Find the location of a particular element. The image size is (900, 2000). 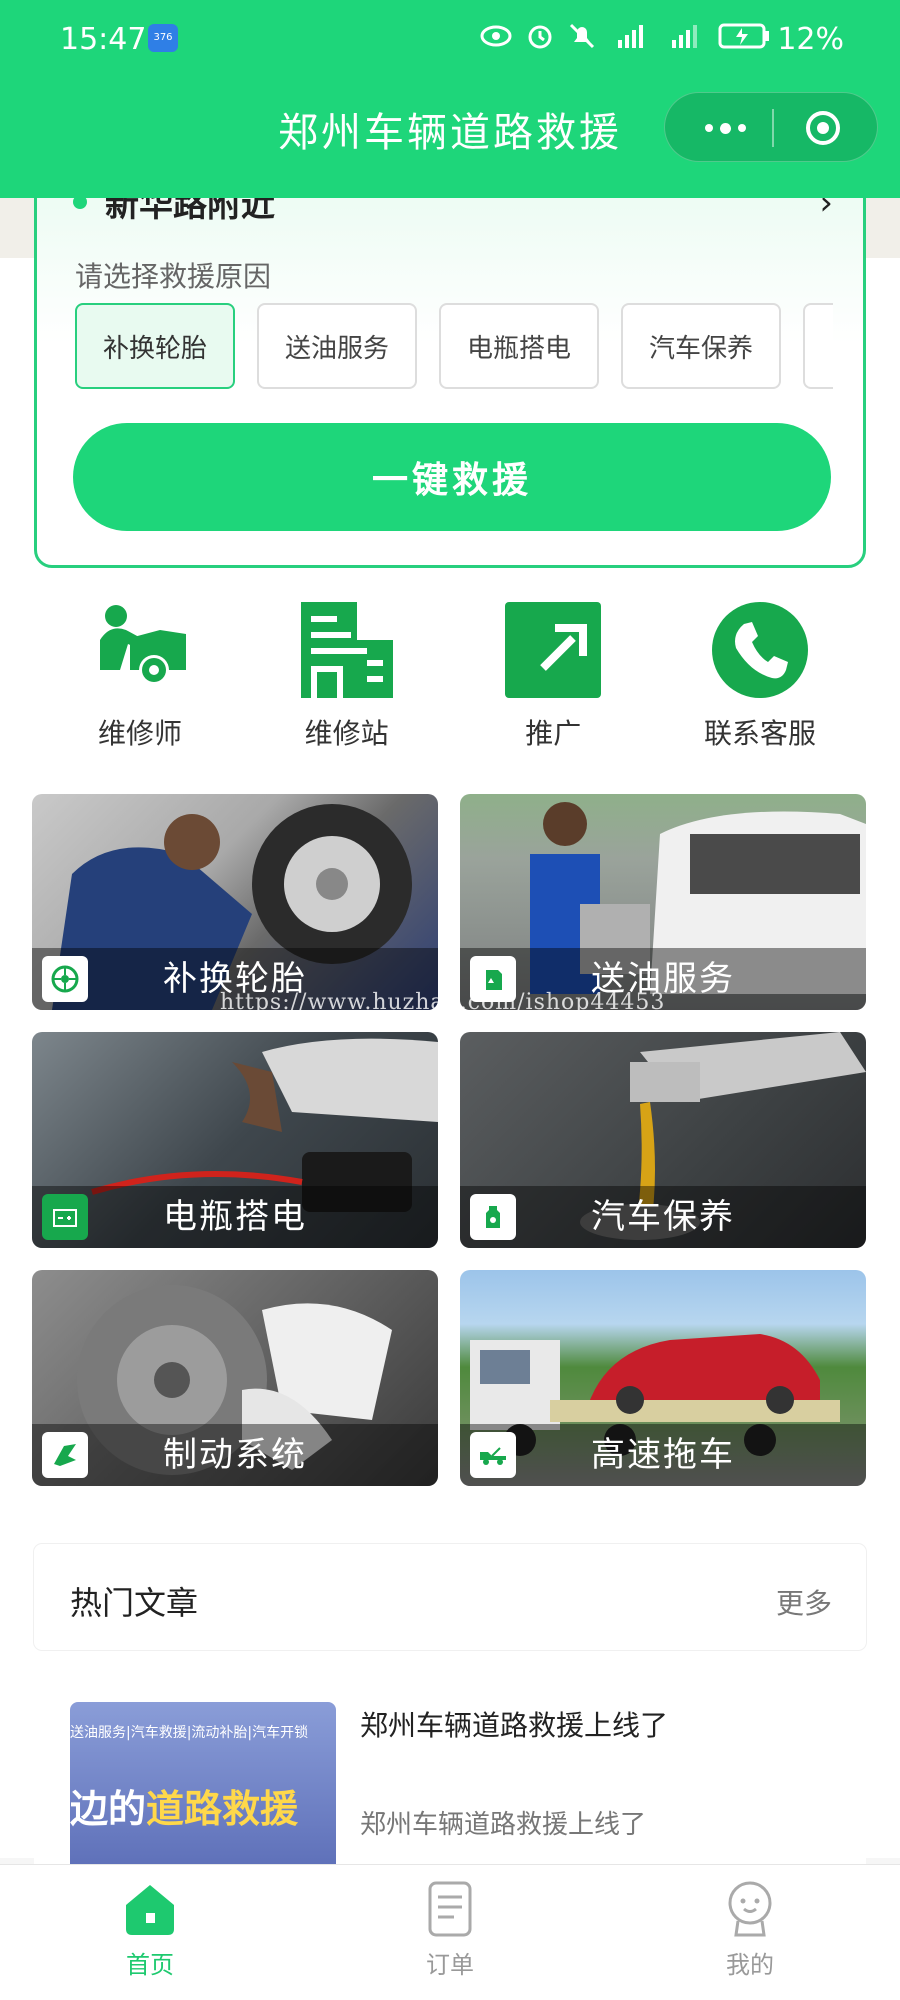

battery-icon is located at coordinates (743, 36).